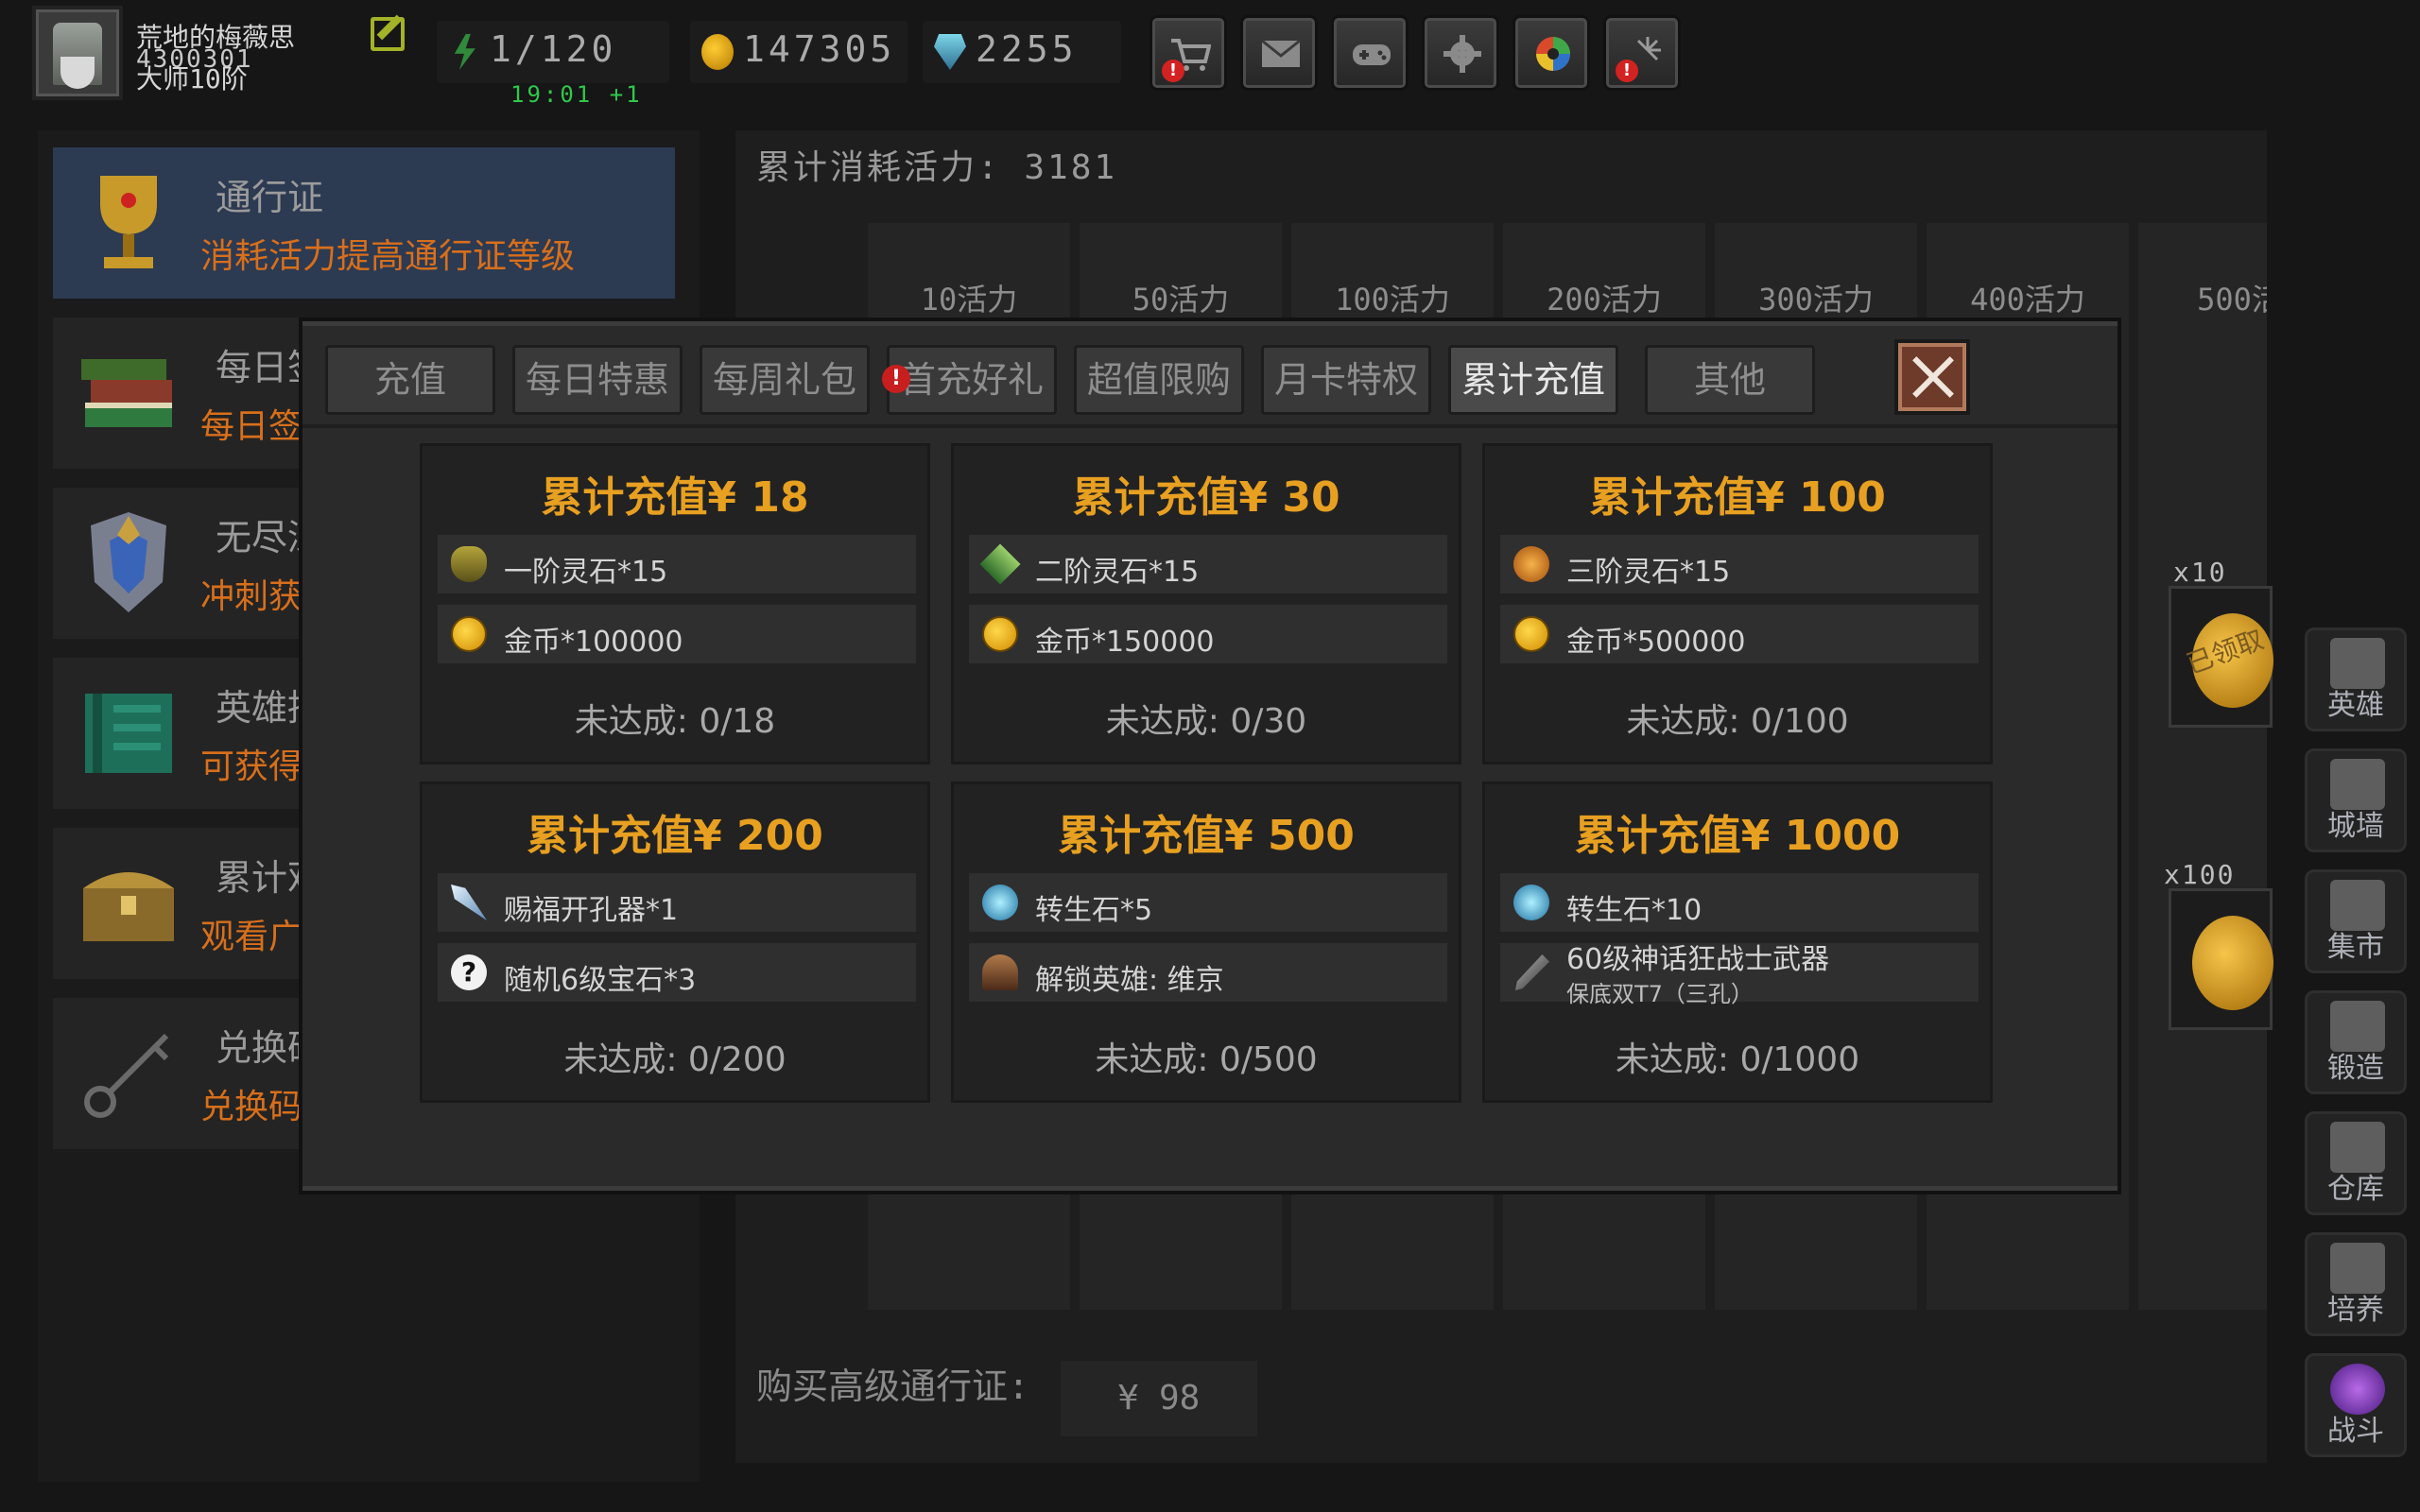 This screenshot has height=1512, width=2420. I want to click on sidebar-train-button: 培养, so click(2356, 1284).